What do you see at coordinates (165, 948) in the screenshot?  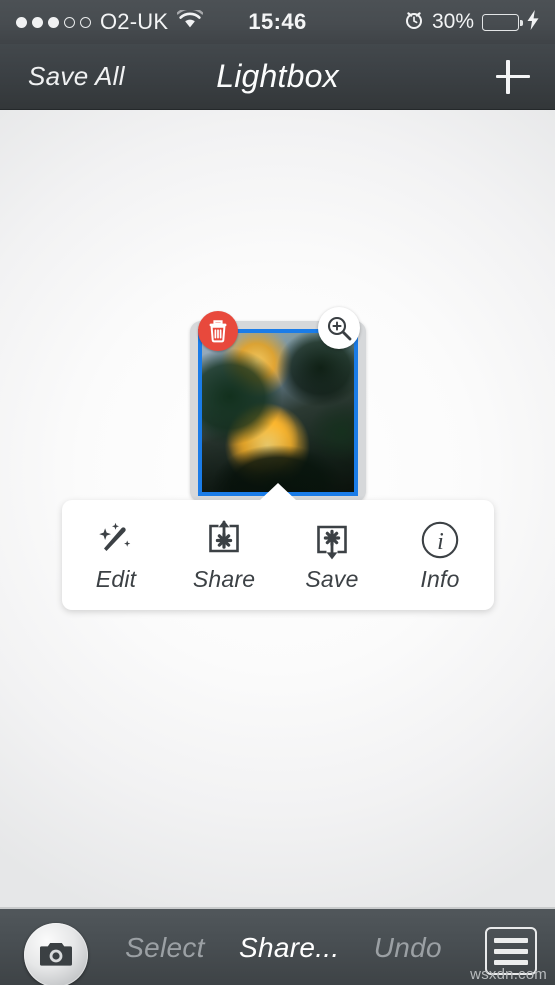 I see `toolbar-item-select: Select` at bounding box center [165, 948].